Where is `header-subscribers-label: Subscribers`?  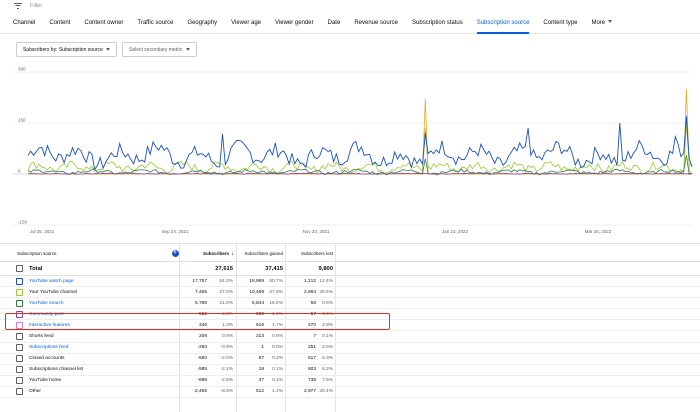
header-subscribers-label: Subscribers is located at coordinates (215, 253).